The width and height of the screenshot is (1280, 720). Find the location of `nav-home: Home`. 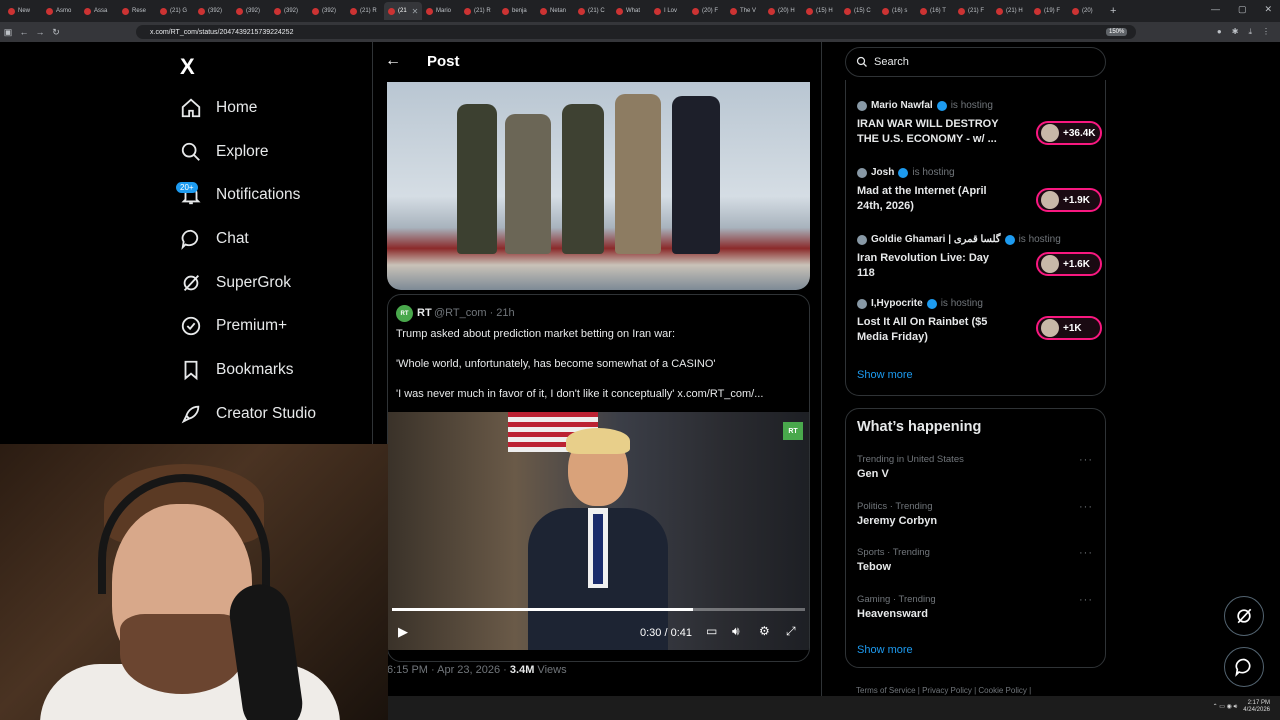

nav-home: Home is located at coordinates (218, 108).